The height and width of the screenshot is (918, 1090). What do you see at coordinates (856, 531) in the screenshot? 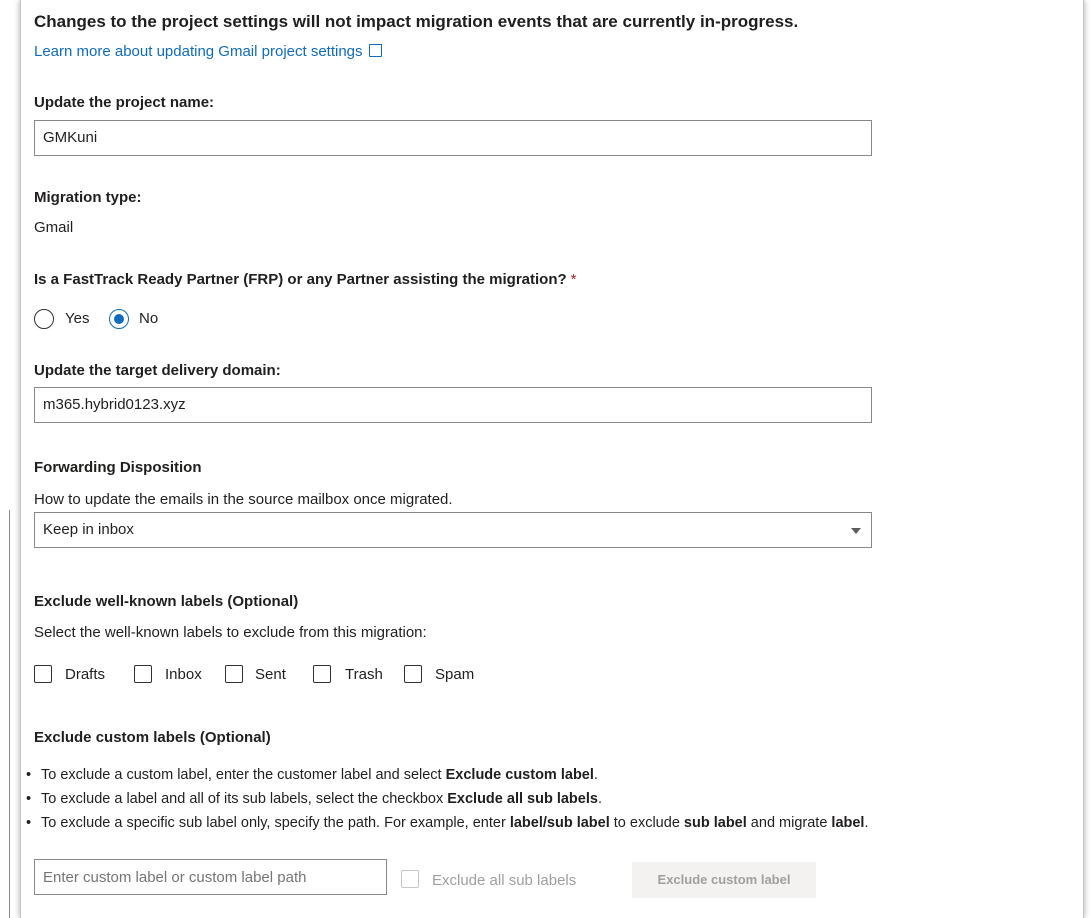
I see `chevron-down-icon` at bounding box center [856, 531].